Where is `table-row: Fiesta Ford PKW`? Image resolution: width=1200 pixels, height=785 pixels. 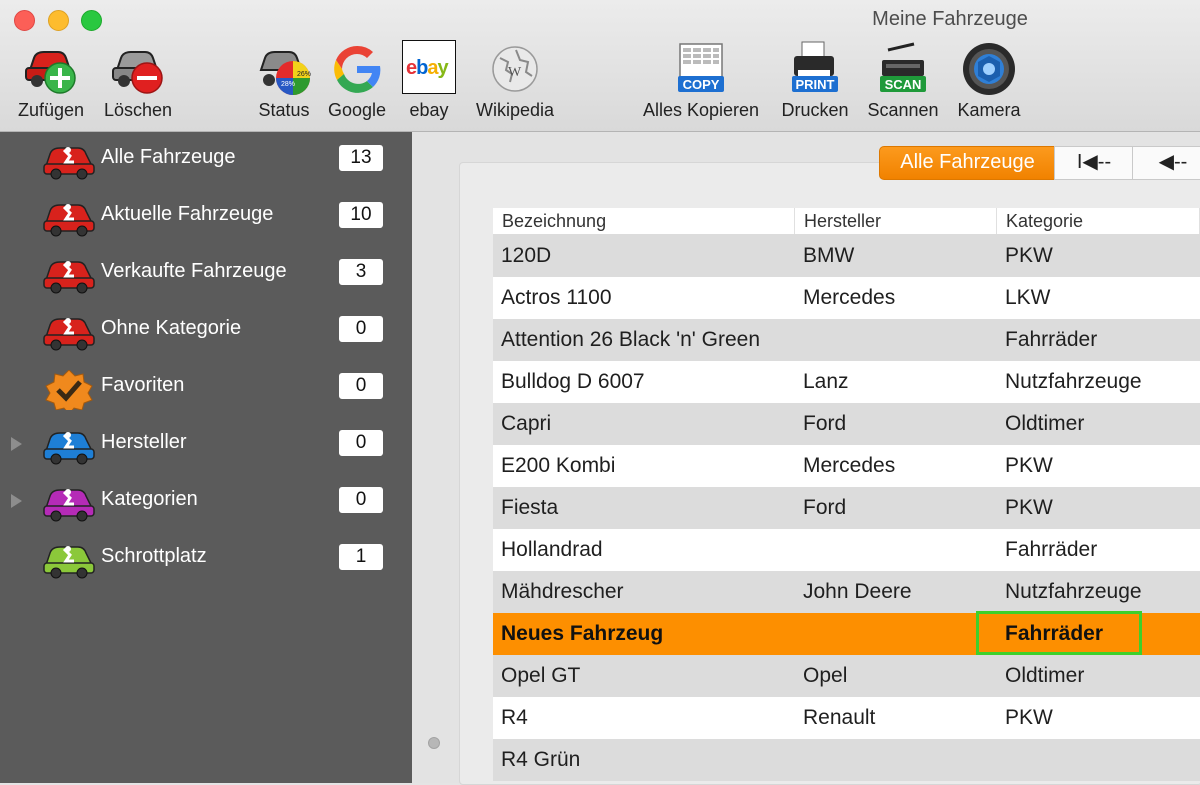
table-row: Fiesta Ford PKW is located at coordinates (846, 508).